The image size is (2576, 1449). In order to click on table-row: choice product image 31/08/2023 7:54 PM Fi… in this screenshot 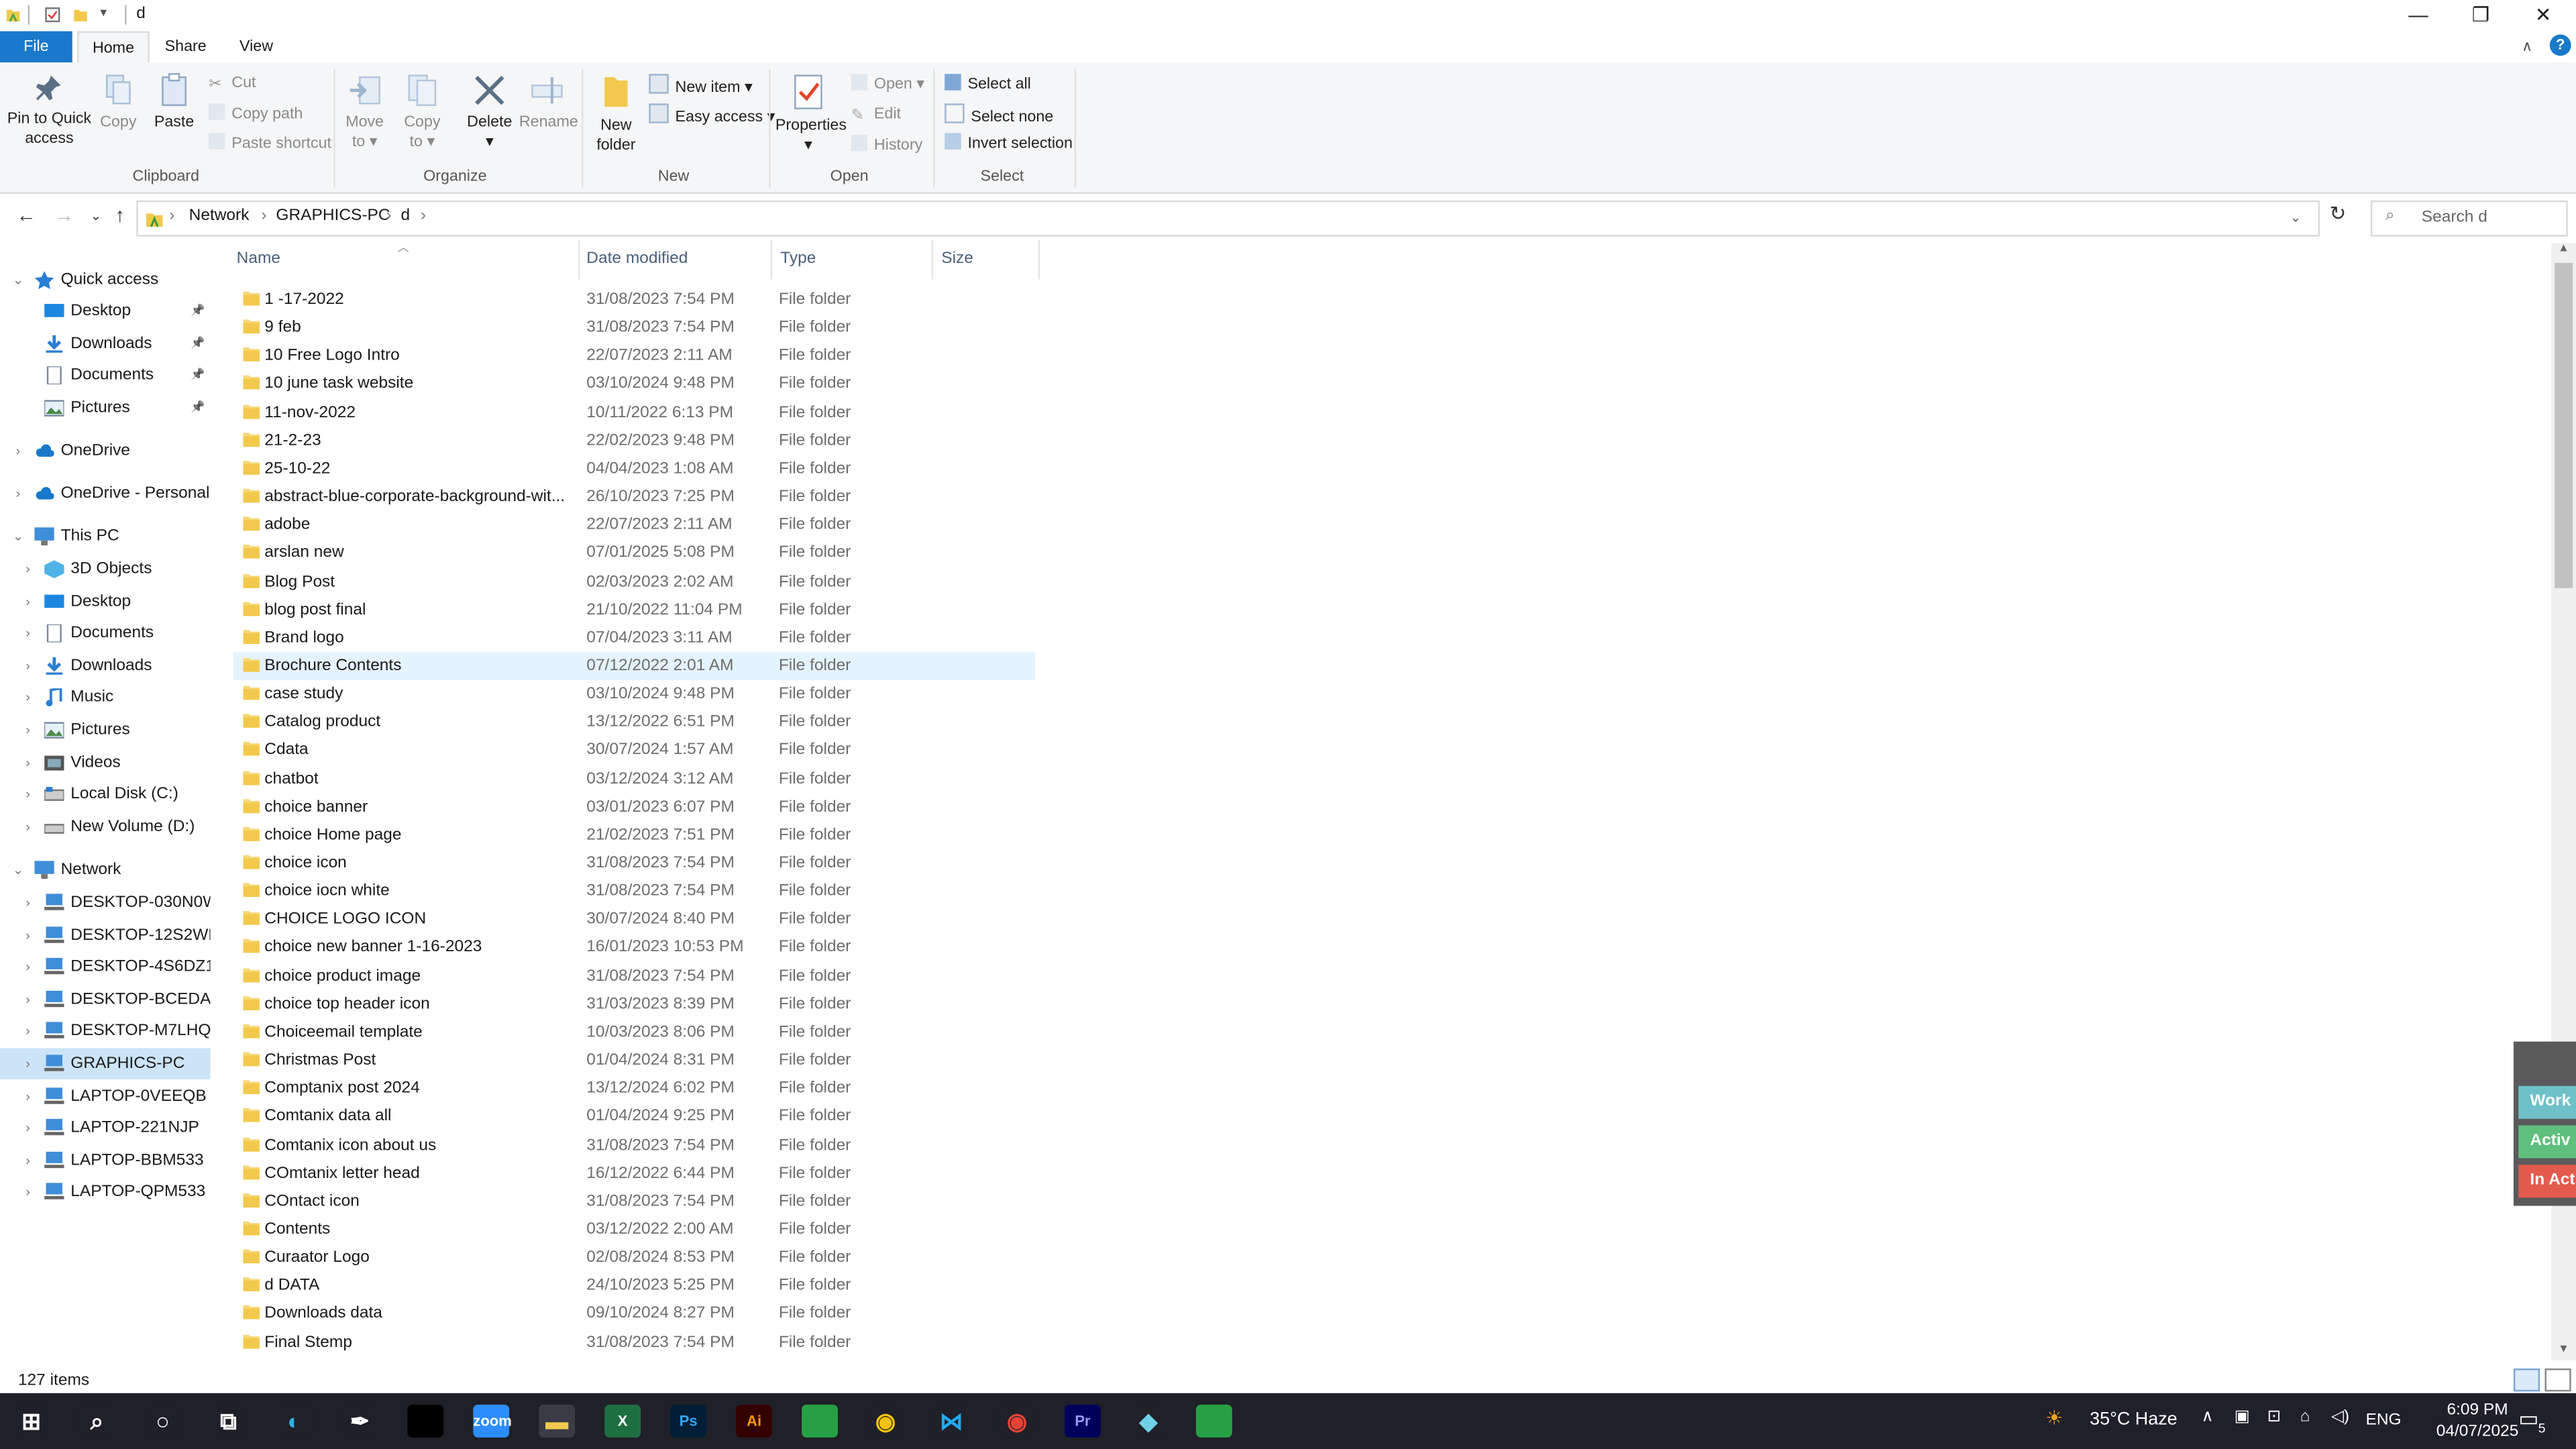, I will do `click(634, 976)`.